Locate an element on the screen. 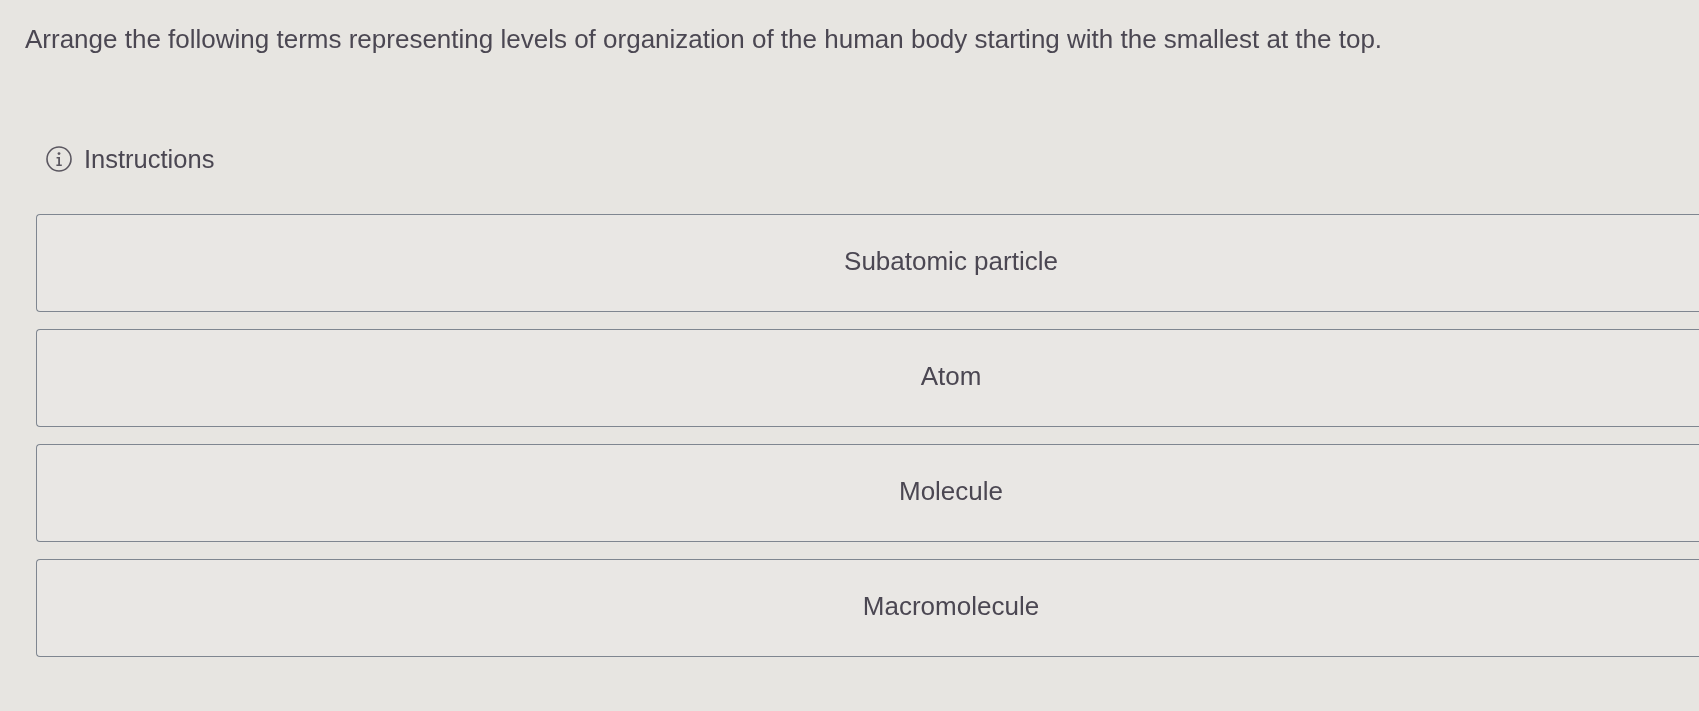 This screenshot has height=711, width=1699. info-icon is located at coordinates (59, 159).